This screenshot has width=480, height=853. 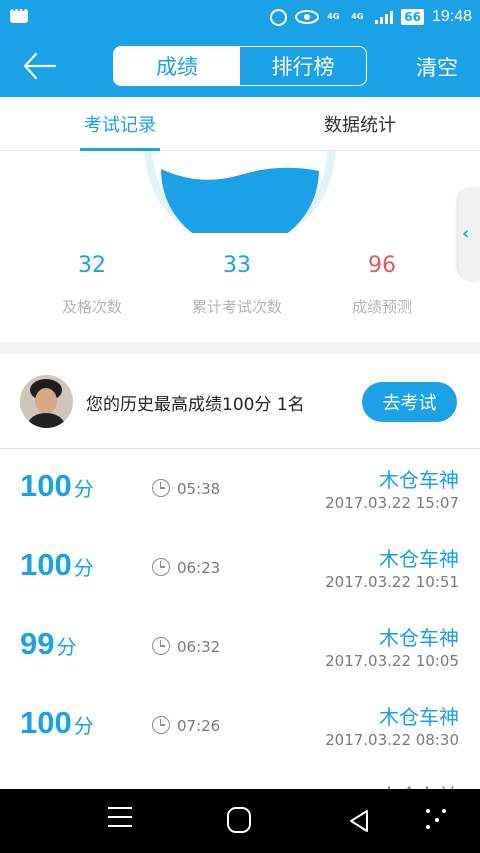 I want to click on system-nav-bar, so click(x=240, y=821).